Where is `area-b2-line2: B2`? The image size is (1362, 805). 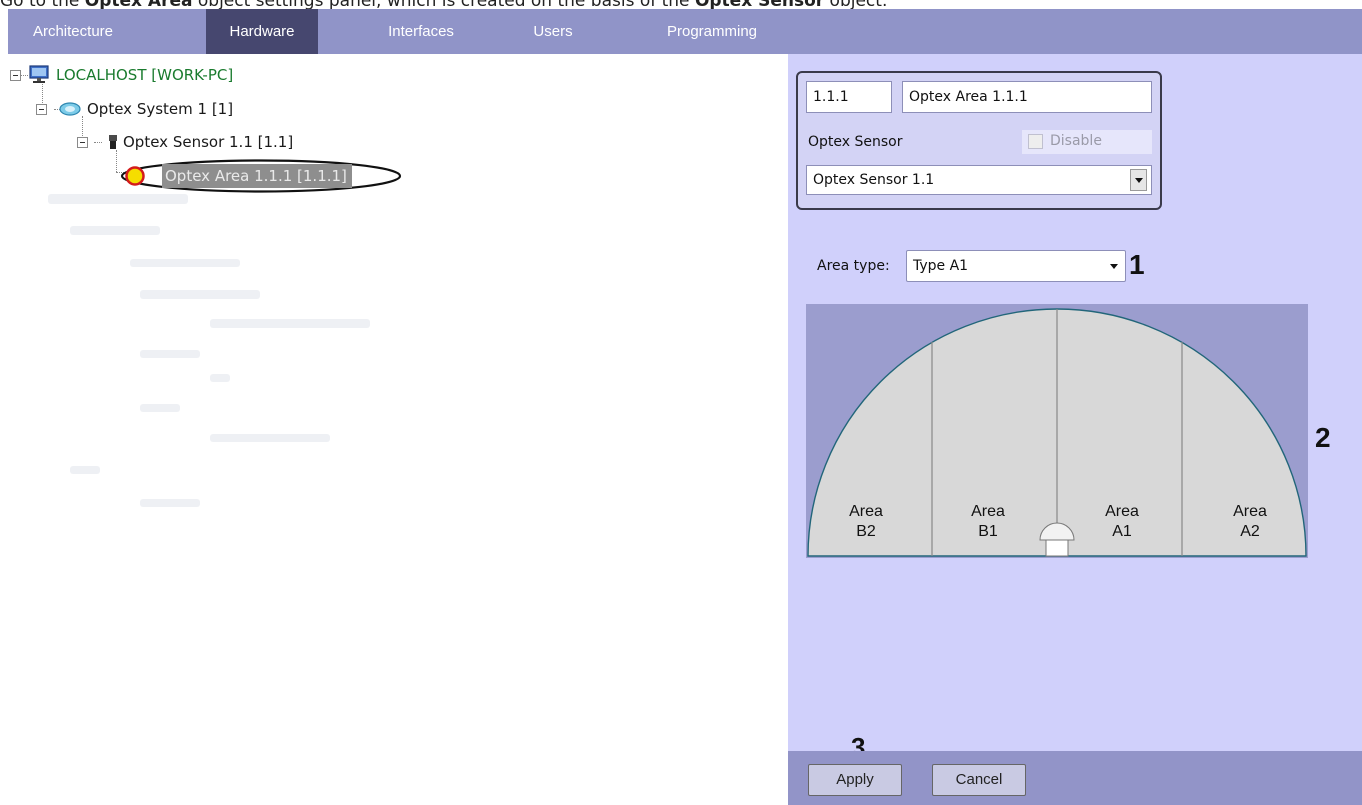
area-b2-line2: B2 is located at coordinates (866, 531).